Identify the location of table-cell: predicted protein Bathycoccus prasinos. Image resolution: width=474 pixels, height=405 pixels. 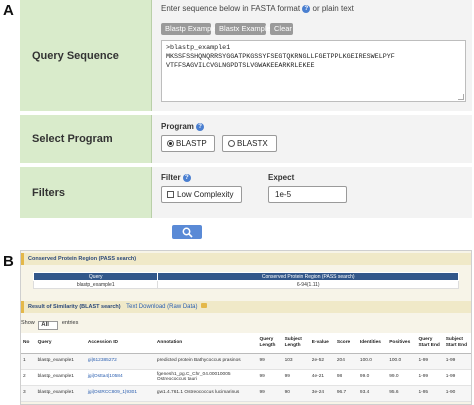
(206, 361).